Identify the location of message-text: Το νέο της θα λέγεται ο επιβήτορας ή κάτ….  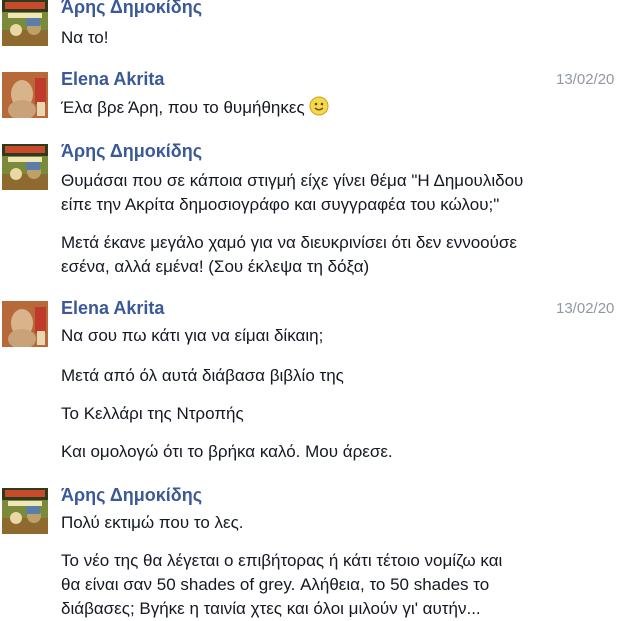
(282, 560).